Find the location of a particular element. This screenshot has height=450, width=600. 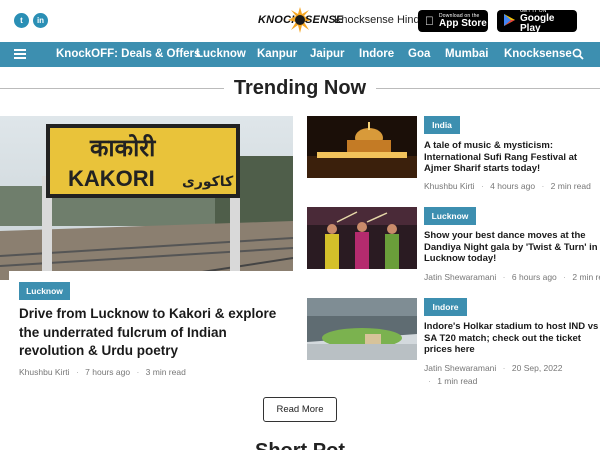

google-play-badge: GET IT ON Google Play is located at coordinates (537, 21).